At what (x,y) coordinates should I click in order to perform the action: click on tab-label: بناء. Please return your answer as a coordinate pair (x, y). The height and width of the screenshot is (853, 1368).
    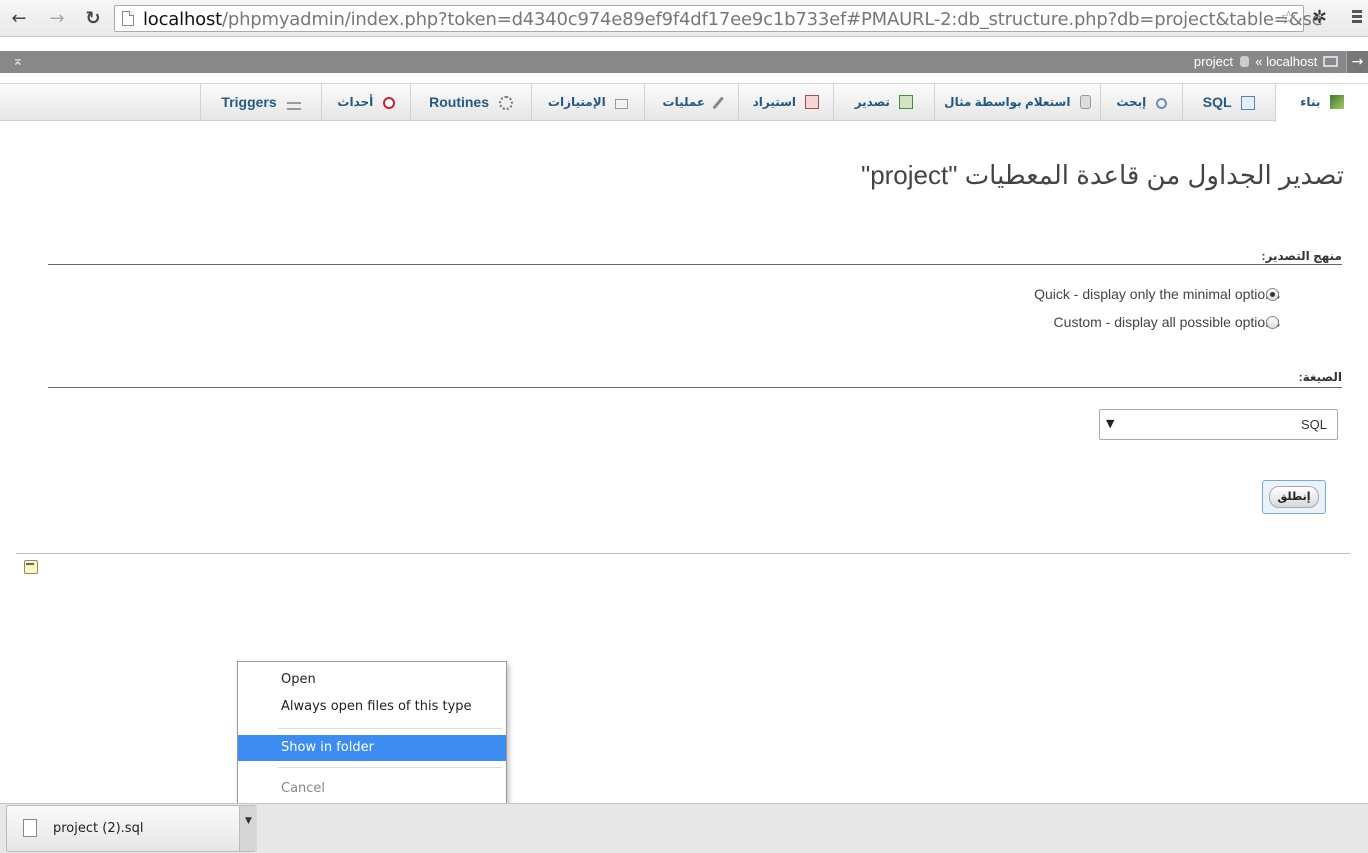
    Looking at the image, I should click on (1310, 102).